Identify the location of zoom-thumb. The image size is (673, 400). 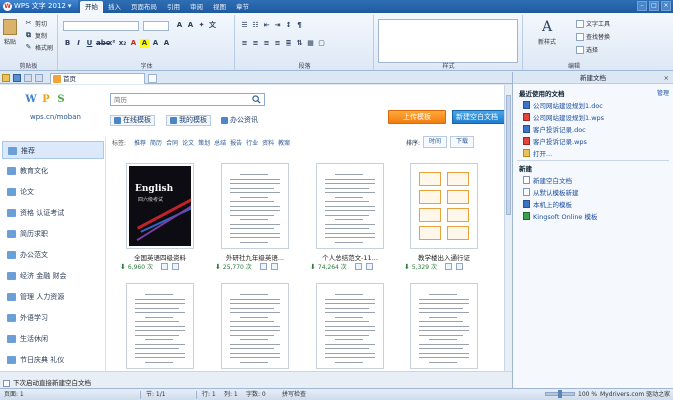
(560, 394).